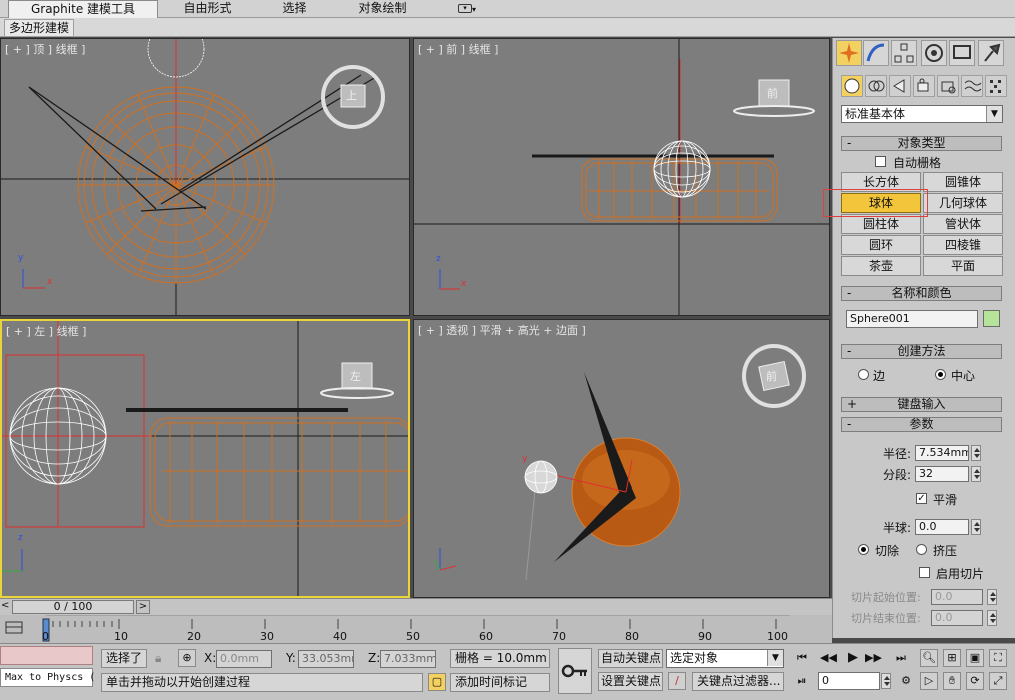  Describe the element at coordinates (828, 658) in the screenshot. I see `prev-frame-button-icon: ◀◀` at that location.